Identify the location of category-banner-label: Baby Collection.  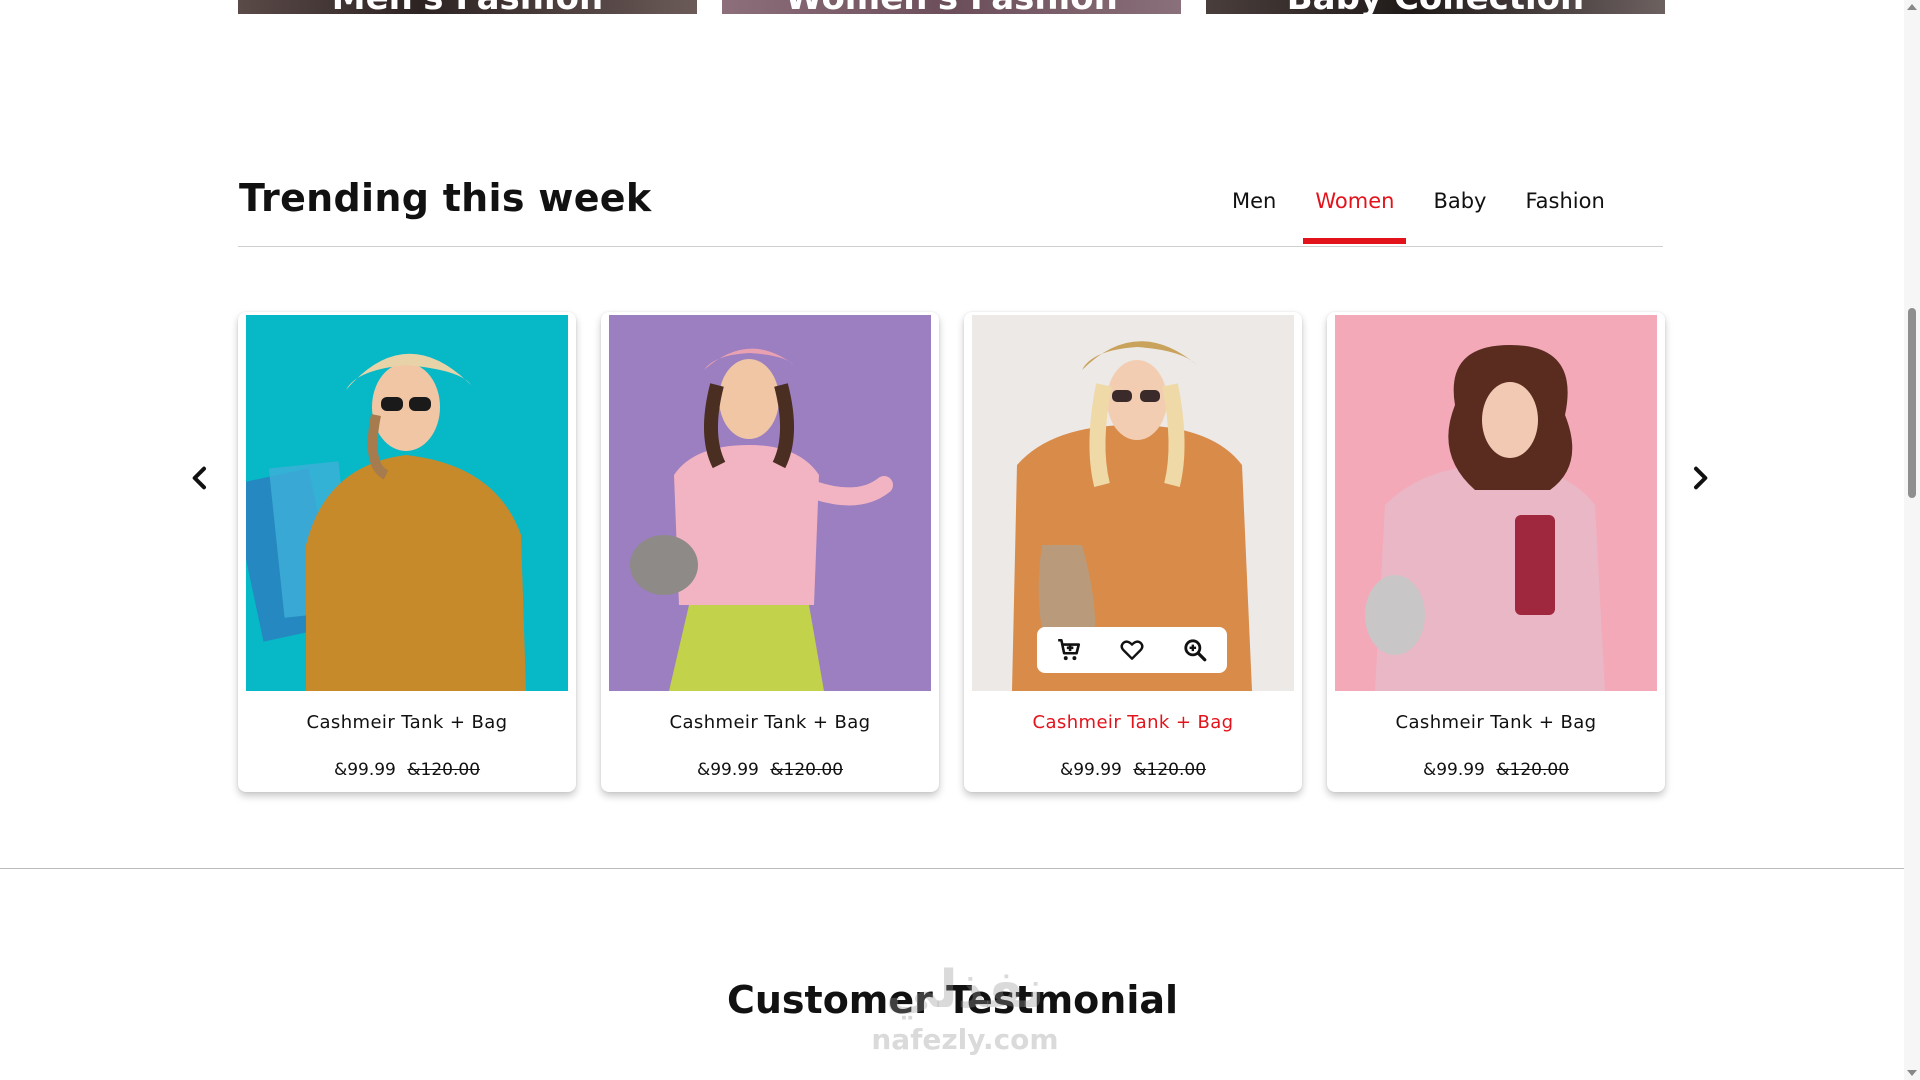
(1435, 7).